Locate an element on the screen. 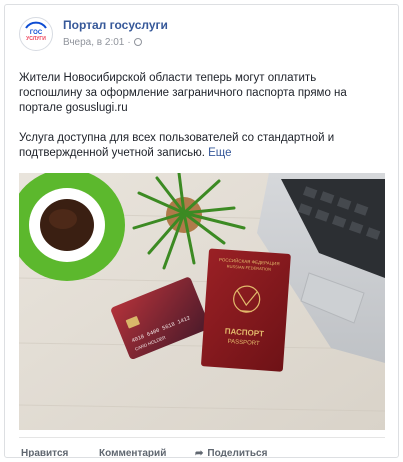 The height and width of the screenshot is (462, 403). share-button: ➦ Поделиться is located at coordinates (231, 453).